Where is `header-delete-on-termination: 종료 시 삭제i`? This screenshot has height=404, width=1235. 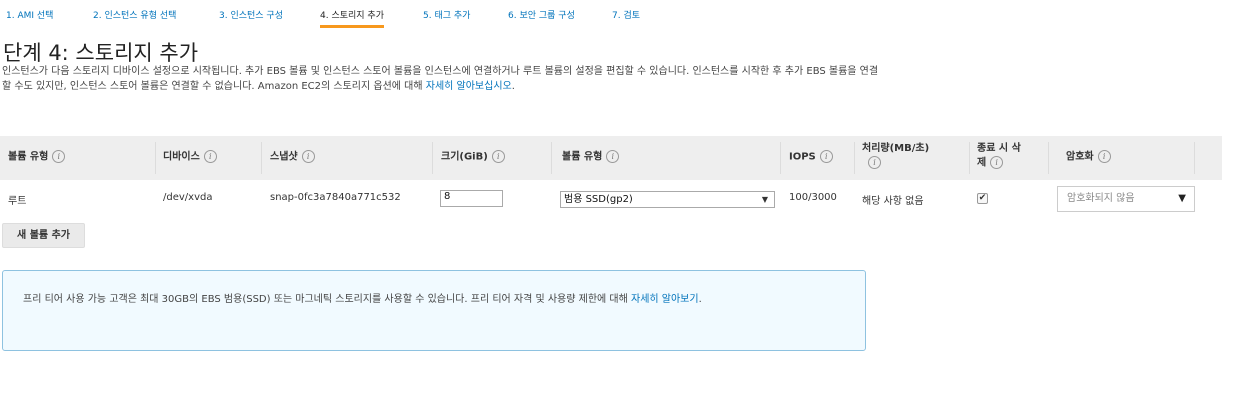
header-delete-on-termination: 종료 시 삭제i is located at coordinates (999, 156).